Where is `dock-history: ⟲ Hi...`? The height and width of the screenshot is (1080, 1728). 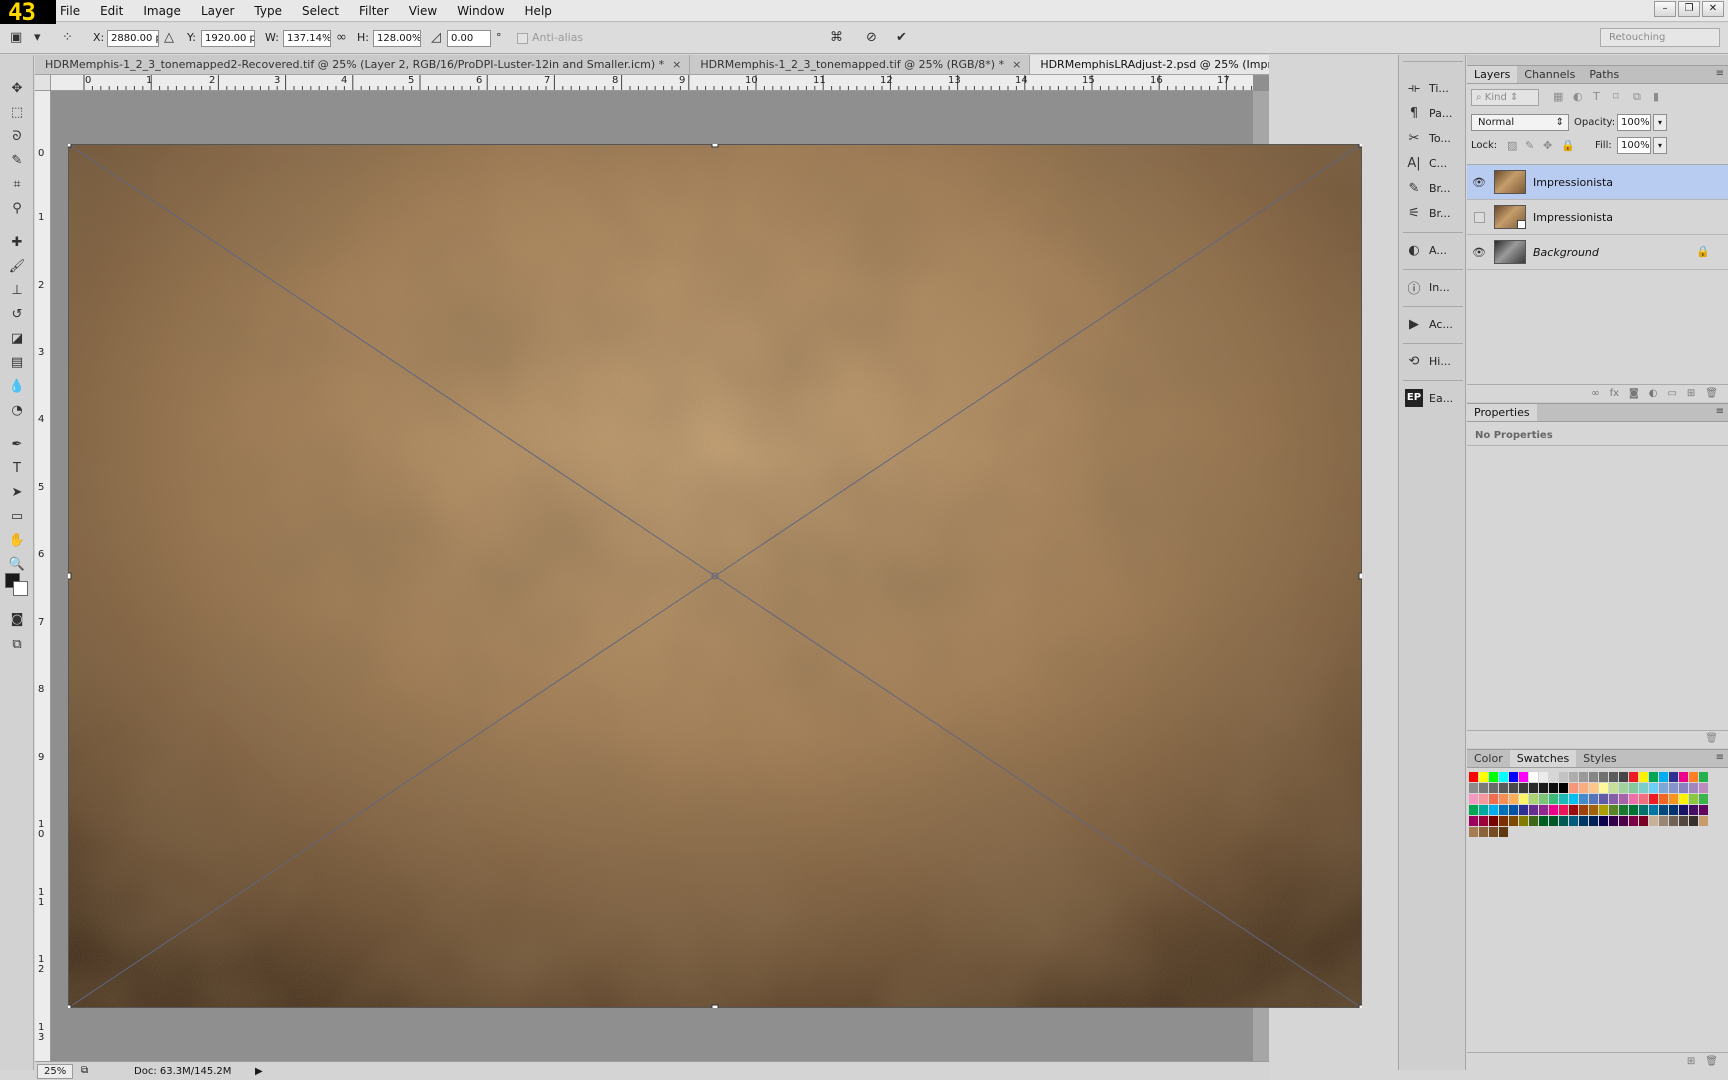
dock-history: ⟲ Hi... is located at coordinates (1434, 361).